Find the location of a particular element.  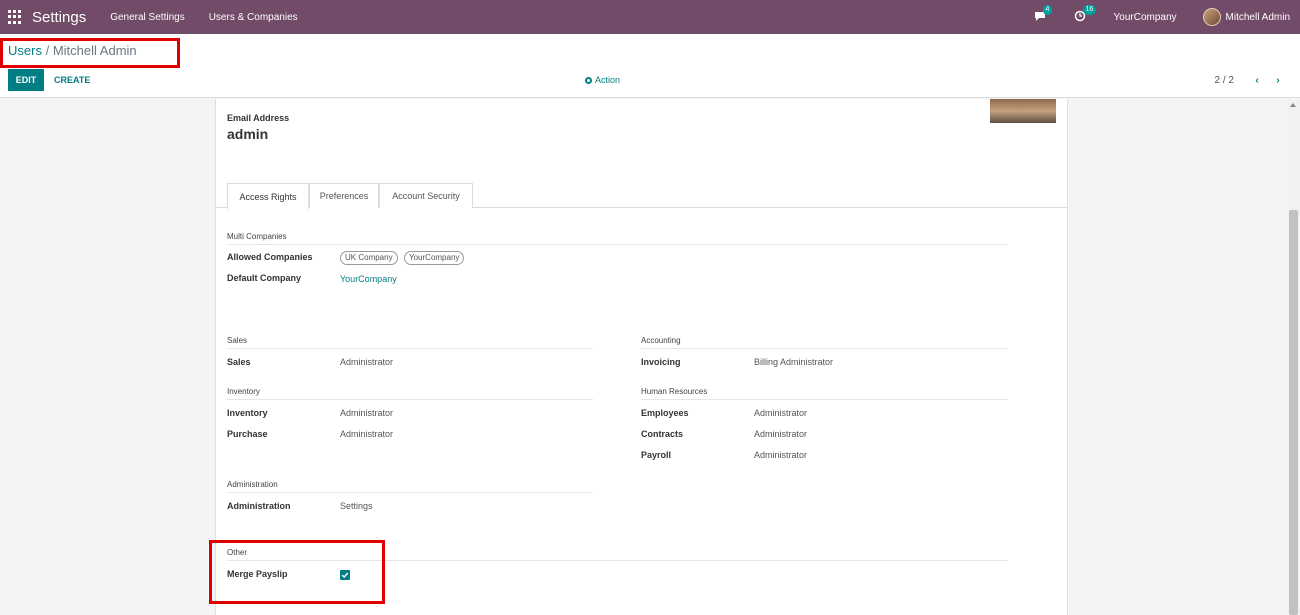

tab-account-security: Account Security is located at coordinates (426, 195).